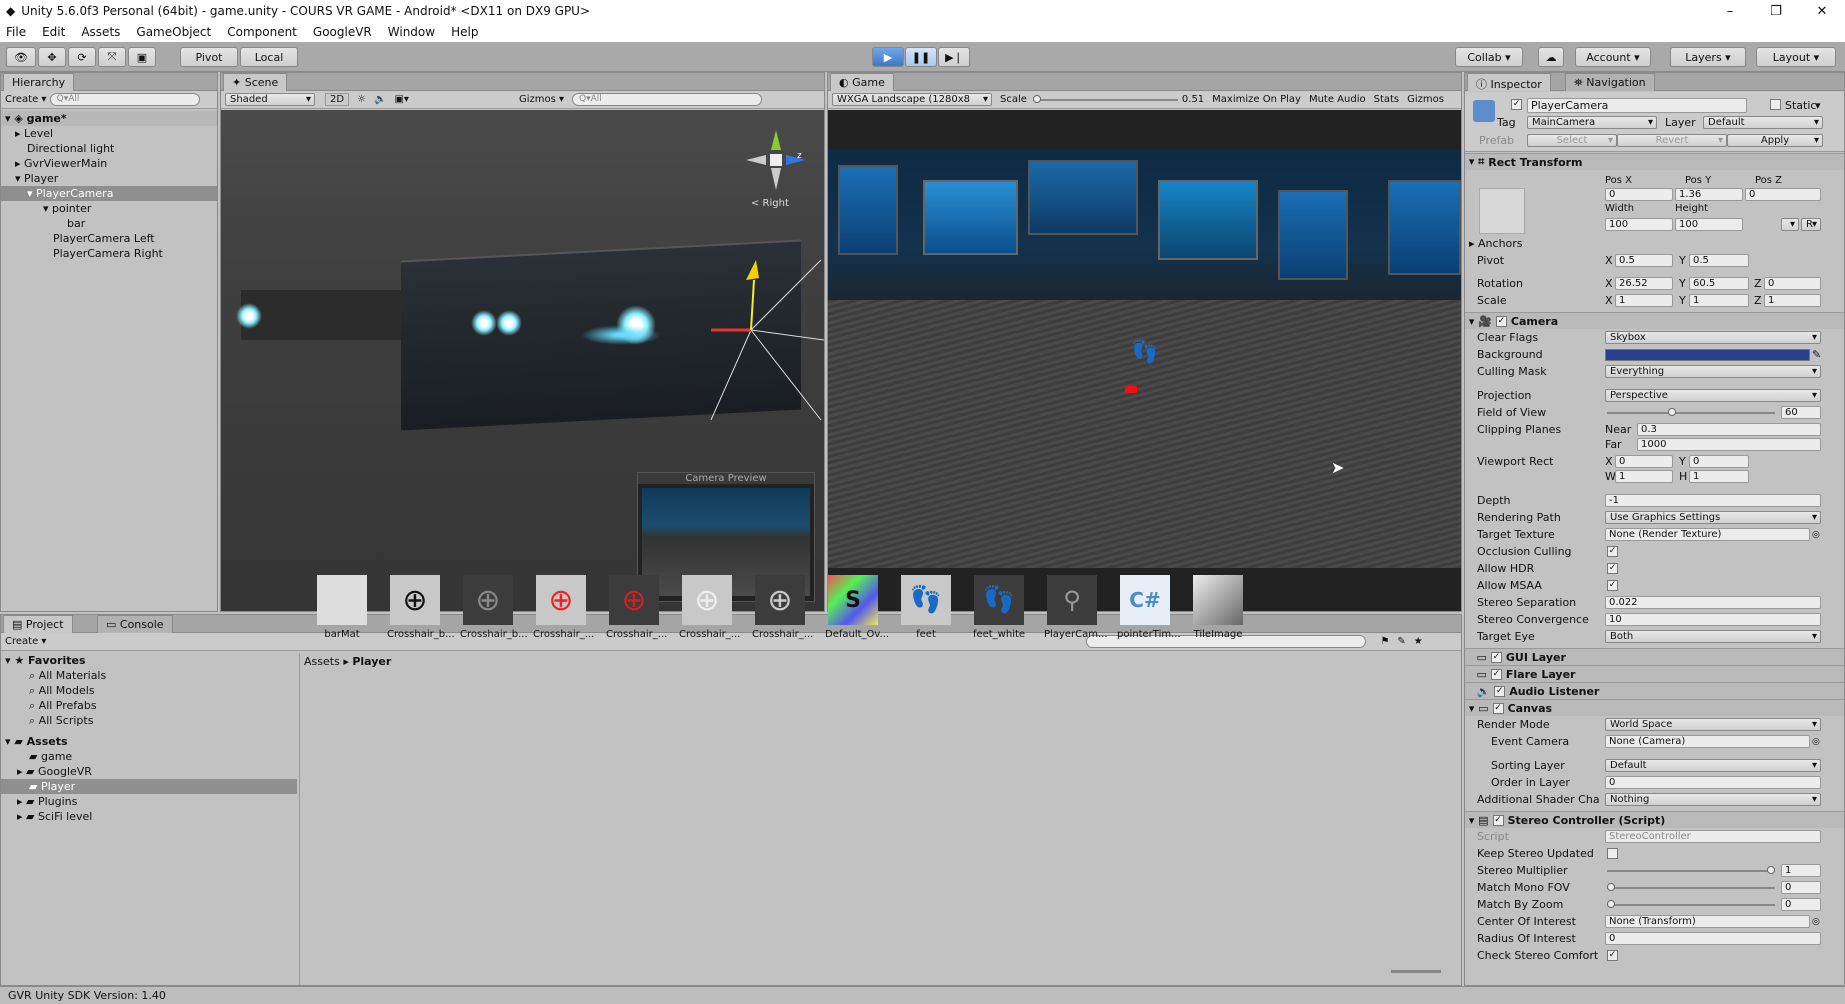  Describe the element at coordinates (1713, 724) in the screenshot. I see `render-mode-dropdown: World Space` at that location.